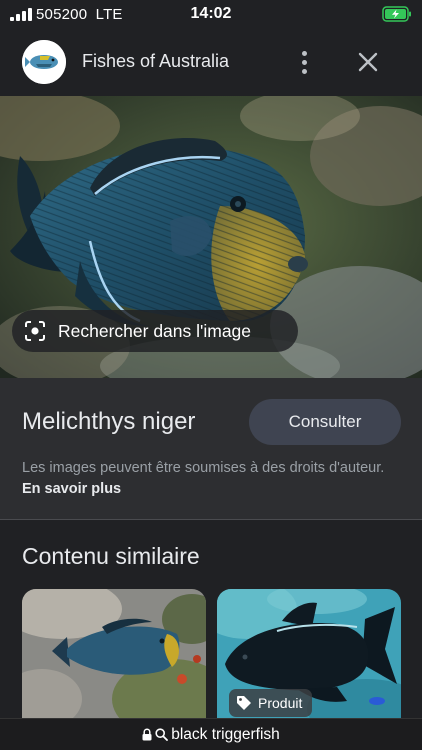 Image resolution: width=422 pixels, height=750 pixels. I want to click on lock-icon, so click(147, 734).